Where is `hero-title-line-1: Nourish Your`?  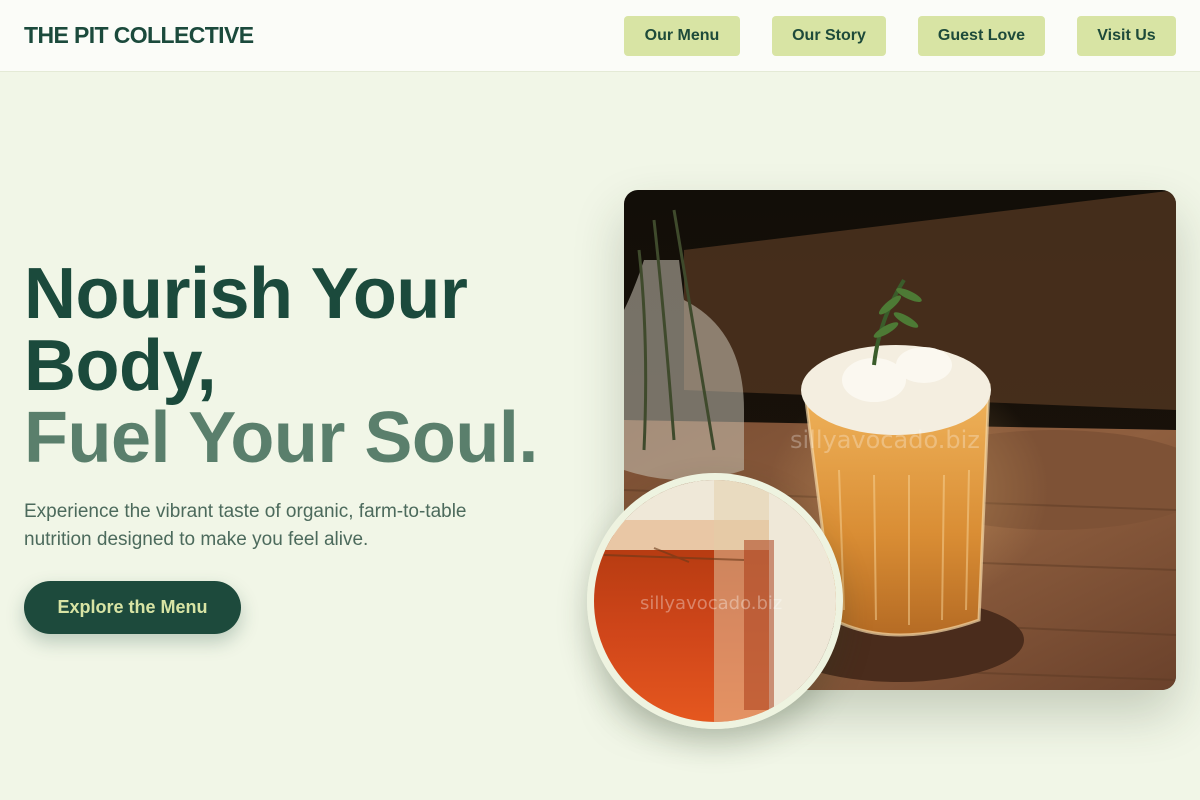 hero-title-line-1: Nourish Your is located at coordinates (246, 294).